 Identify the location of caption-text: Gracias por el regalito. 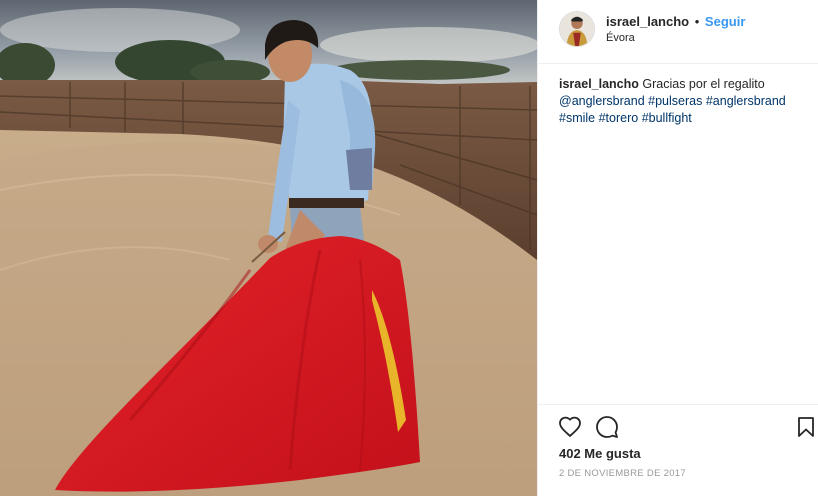
(703, 84).